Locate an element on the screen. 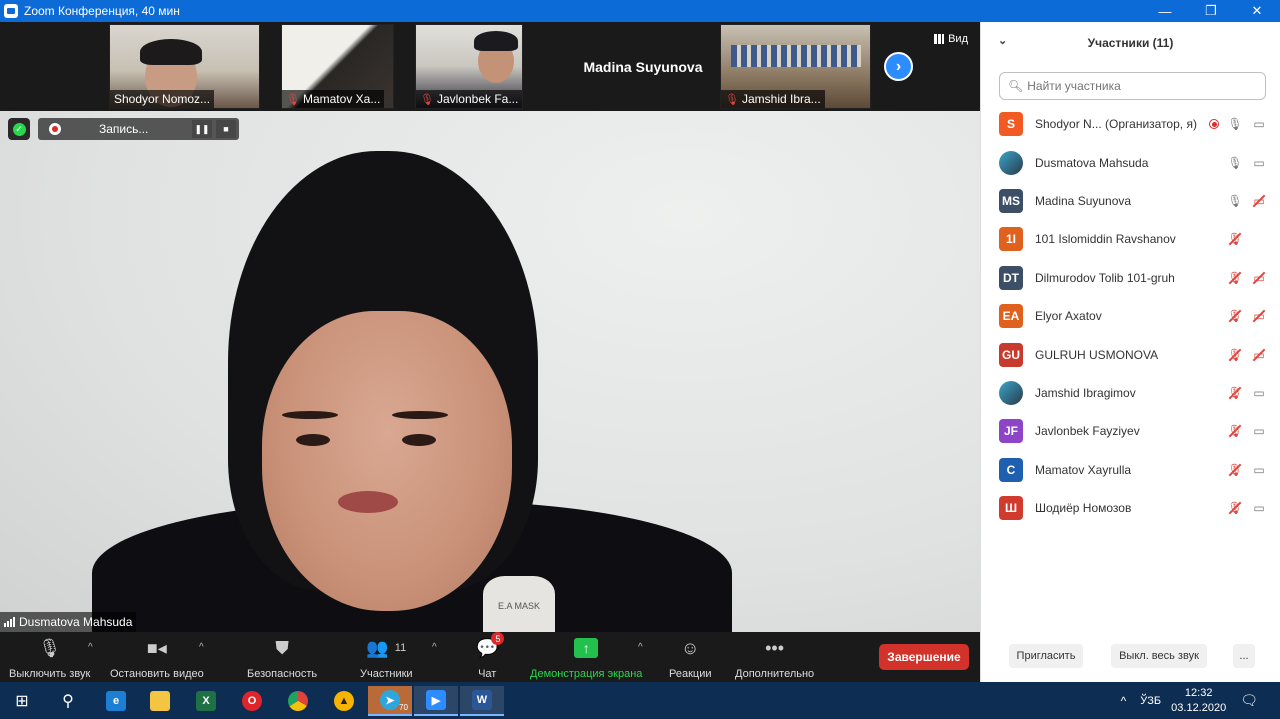 Image resolution: width=1280 pixels, height=719 pixels. video-label: Остановить видео is located at coordinates (157, 674).